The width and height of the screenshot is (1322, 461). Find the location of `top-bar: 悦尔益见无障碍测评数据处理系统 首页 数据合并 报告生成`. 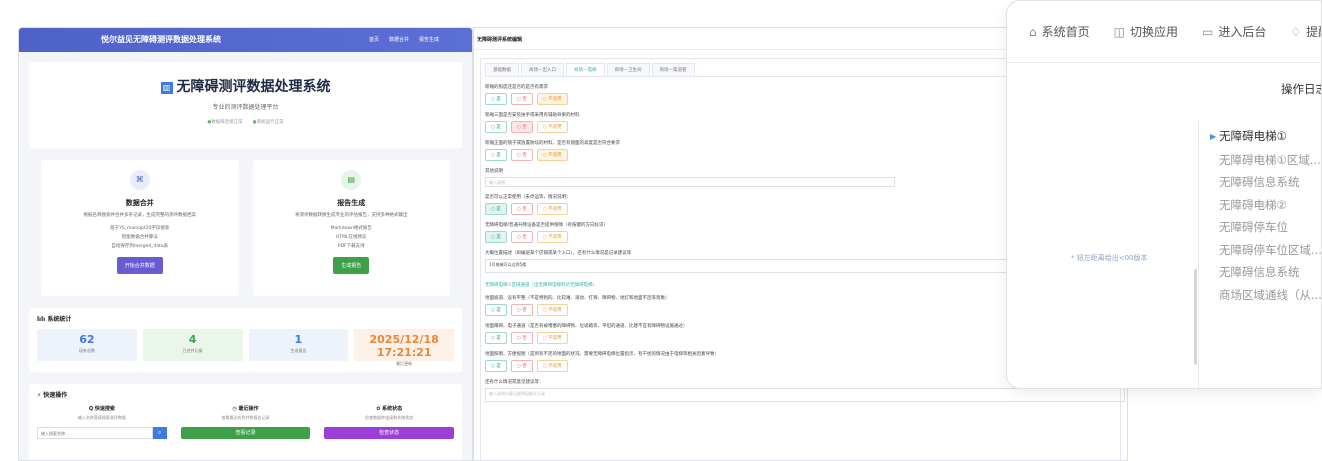

top-bar: 悦尔益见无障碍测评数据处理系统 首页 数据合并 报告生成 is located at coordinates (245, 40).